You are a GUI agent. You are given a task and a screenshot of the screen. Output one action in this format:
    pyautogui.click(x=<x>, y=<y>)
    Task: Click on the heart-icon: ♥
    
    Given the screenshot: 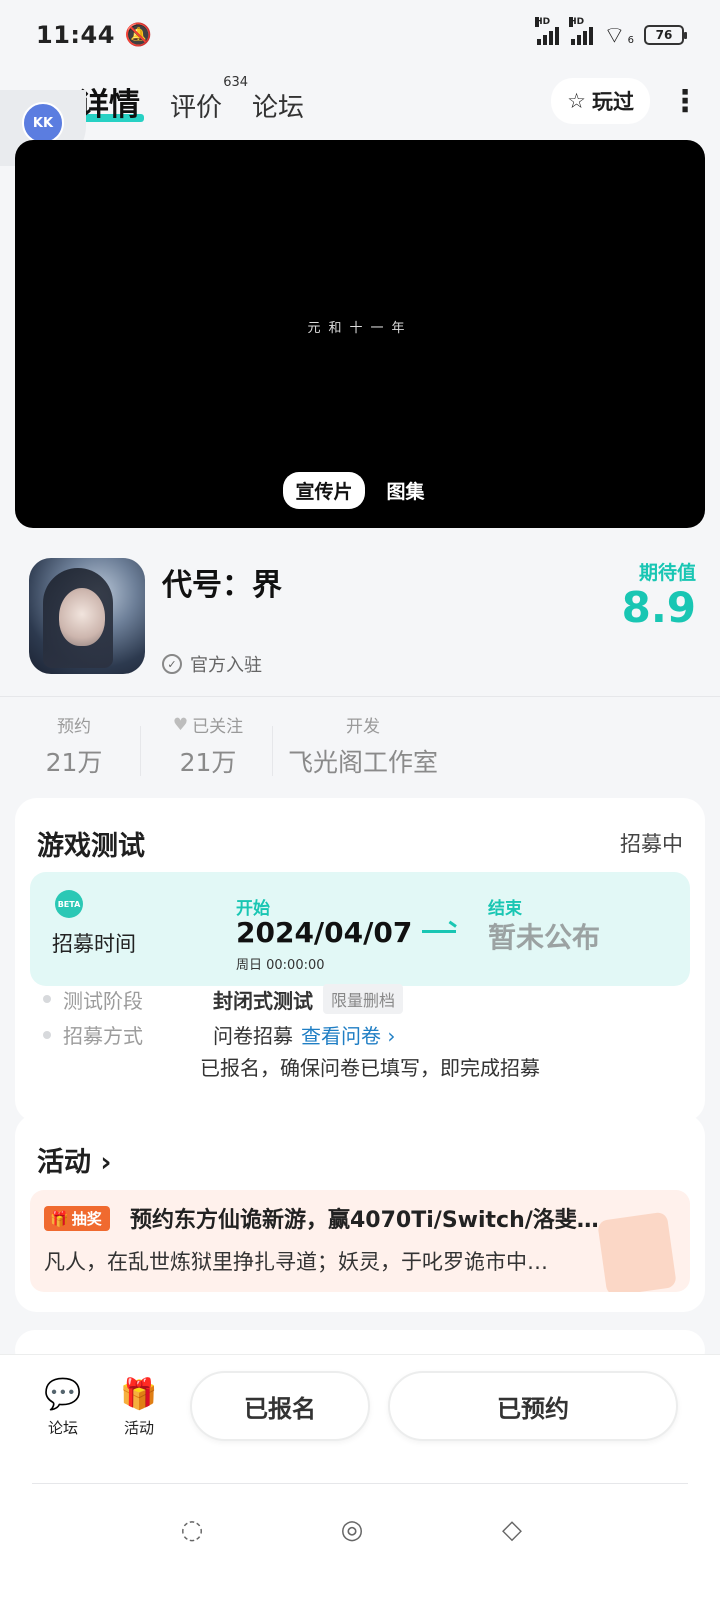 What is the action you would take?
    pyautogui.click(x=180, y=724)
    